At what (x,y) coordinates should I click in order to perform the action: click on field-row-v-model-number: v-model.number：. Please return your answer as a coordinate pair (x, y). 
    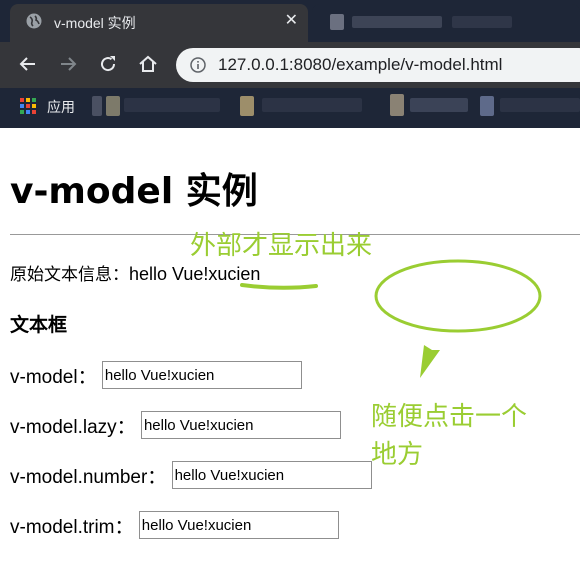
    Looking at the image, I should click on (191, 475).